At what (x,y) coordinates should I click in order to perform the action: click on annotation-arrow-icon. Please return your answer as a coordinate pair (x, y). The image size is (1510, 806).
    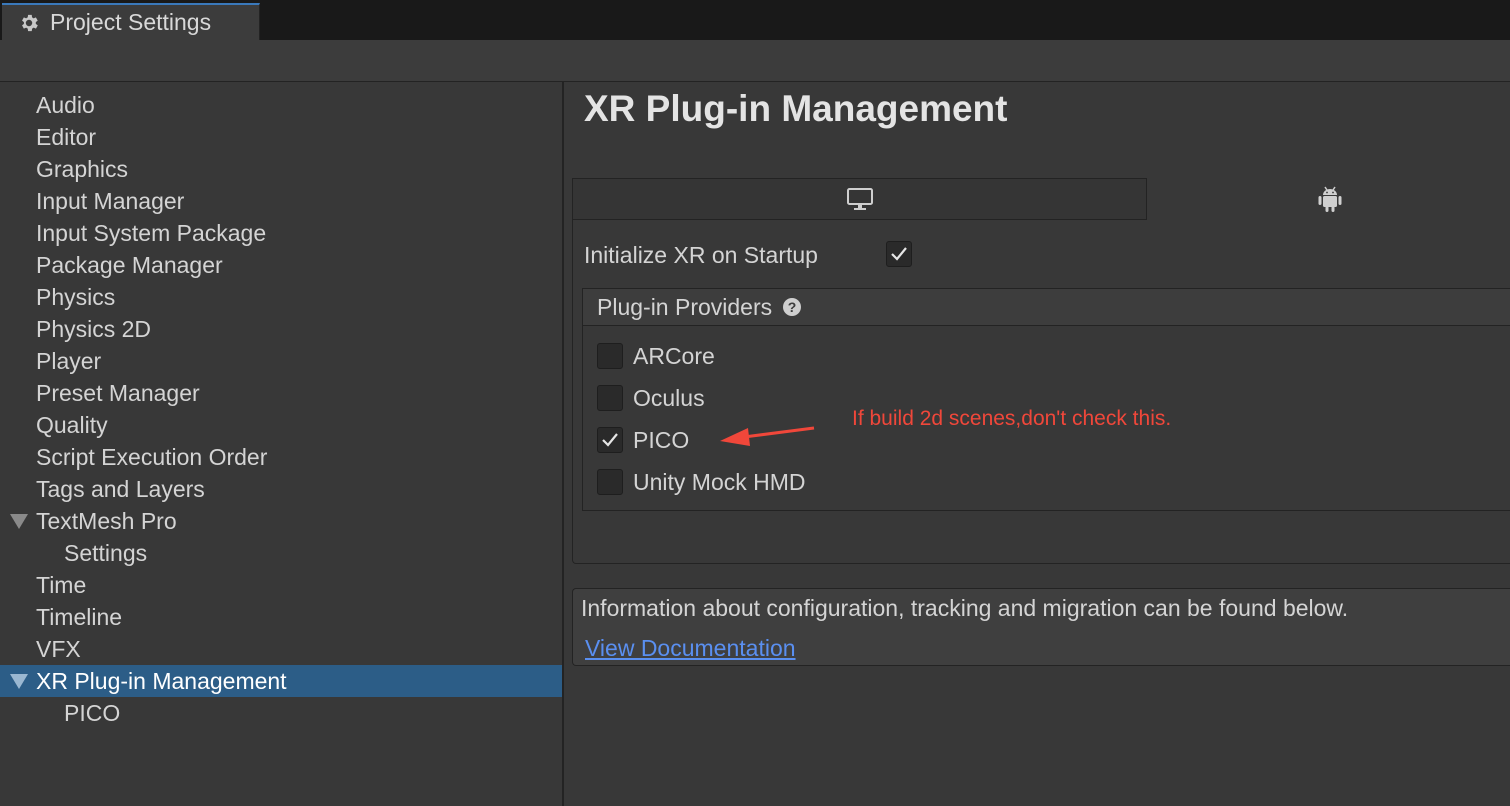
    Looking at the image, I should click on (767, 436).